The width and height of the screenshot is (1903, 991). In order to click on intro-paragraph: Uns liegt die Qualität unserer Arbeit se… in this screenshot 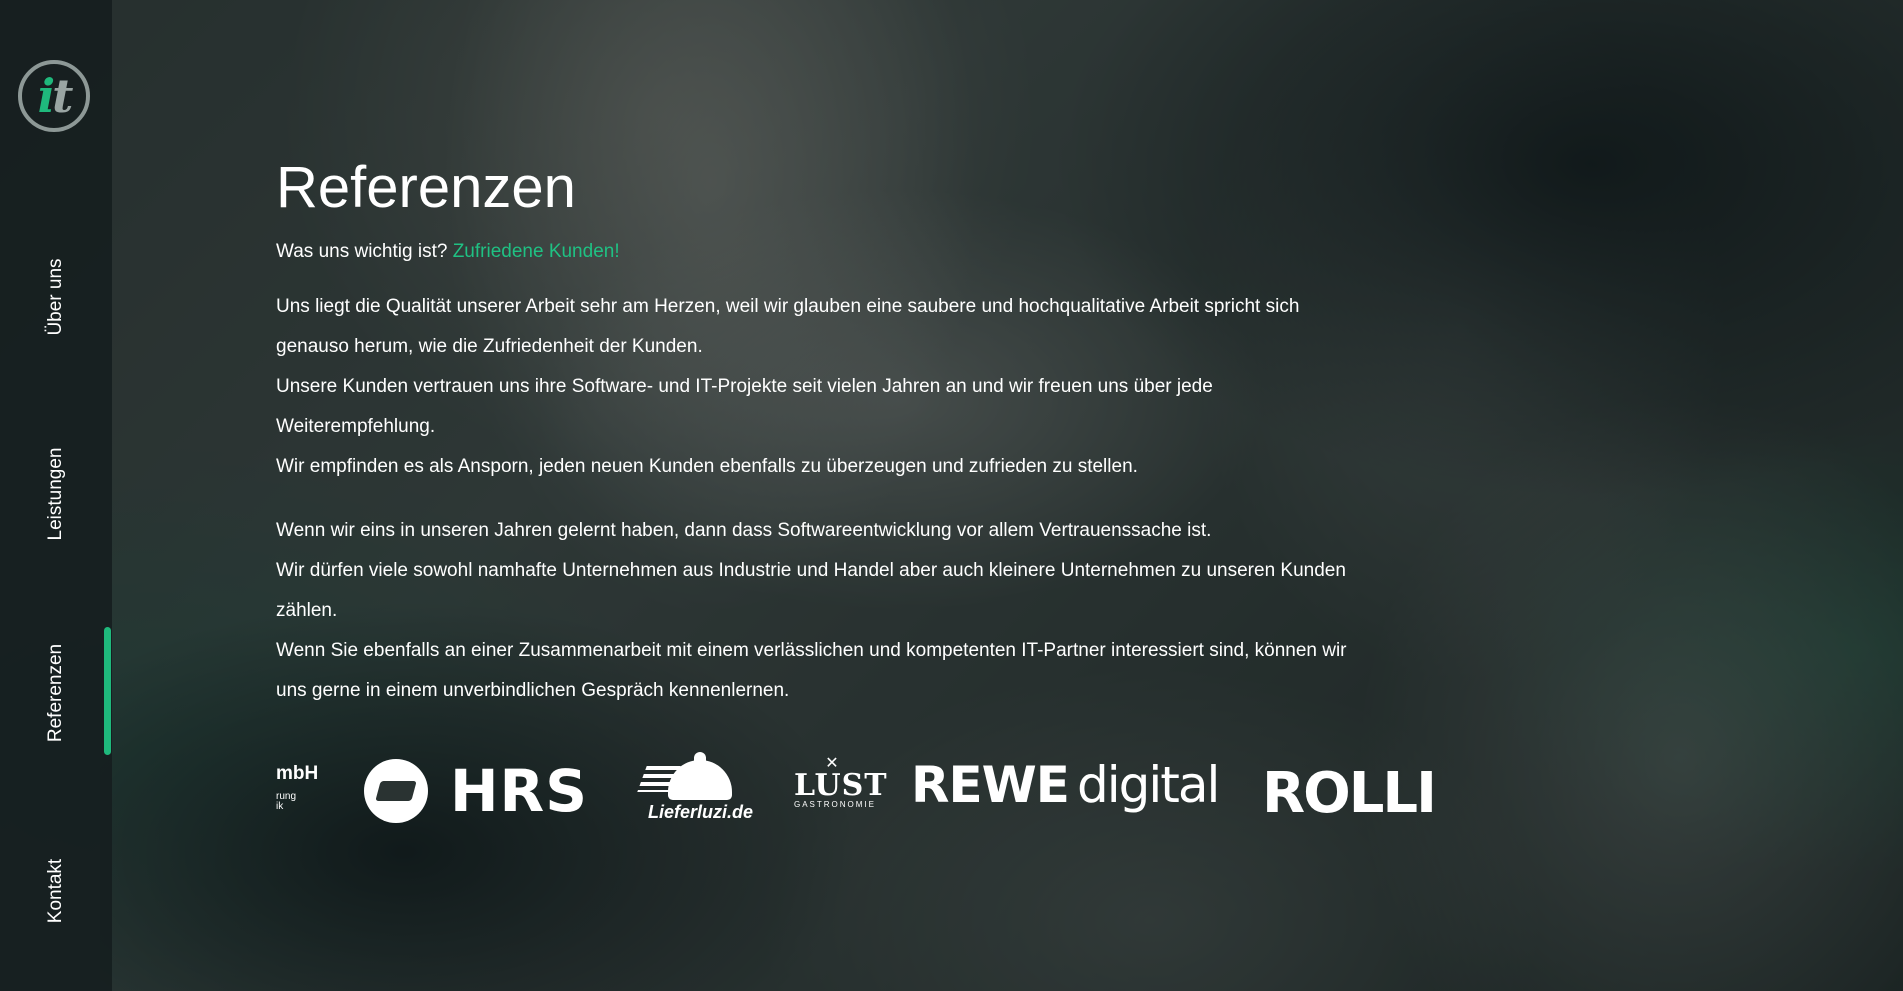, I will do `click(851, 387)`.